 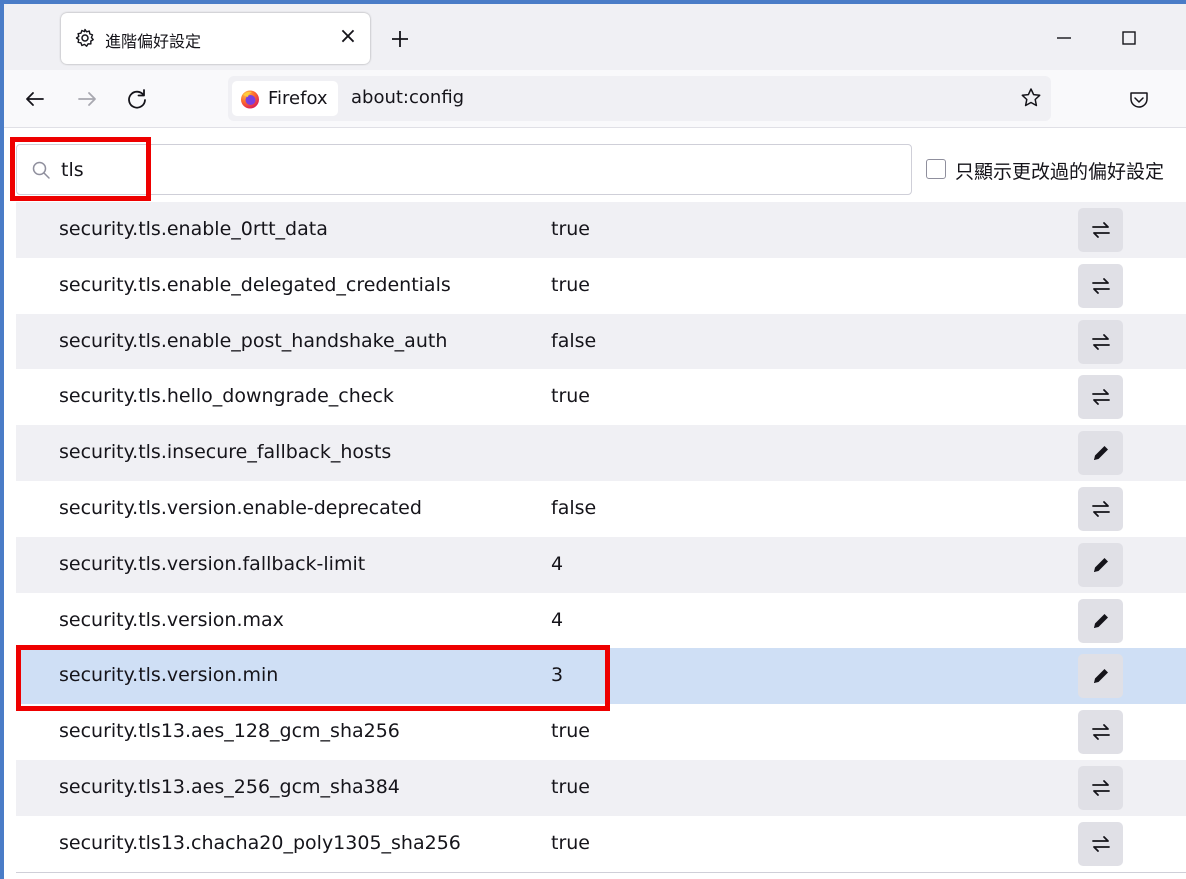 I want to click on pref-name: security.tls.enable_0rtt_data, so click(x=193, y=229).